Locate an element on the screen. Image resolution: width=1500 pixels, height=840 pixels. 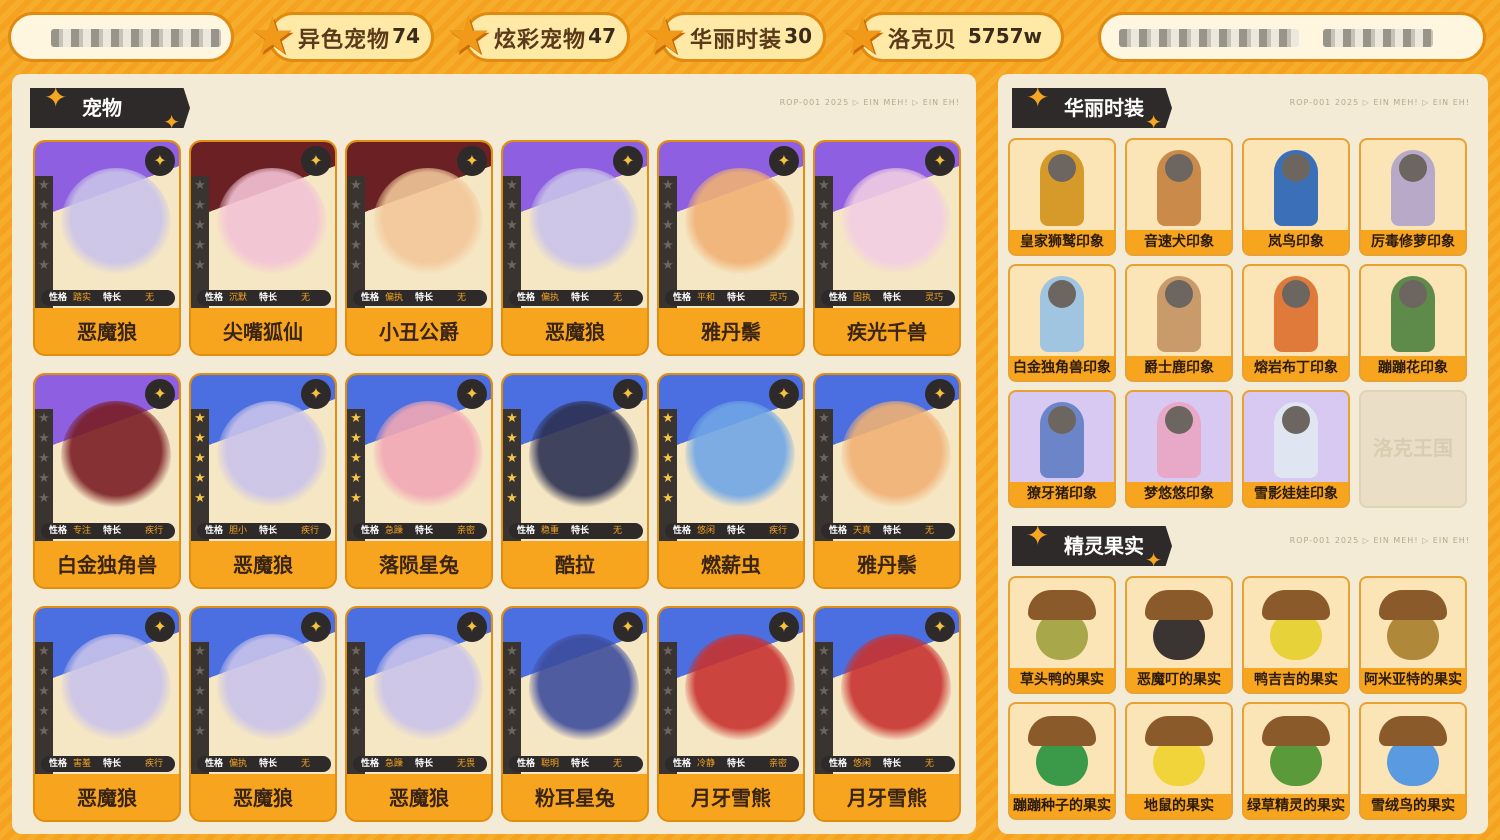
fruit-item: 地鼠的果实 is located at coordinates (1179, 761).